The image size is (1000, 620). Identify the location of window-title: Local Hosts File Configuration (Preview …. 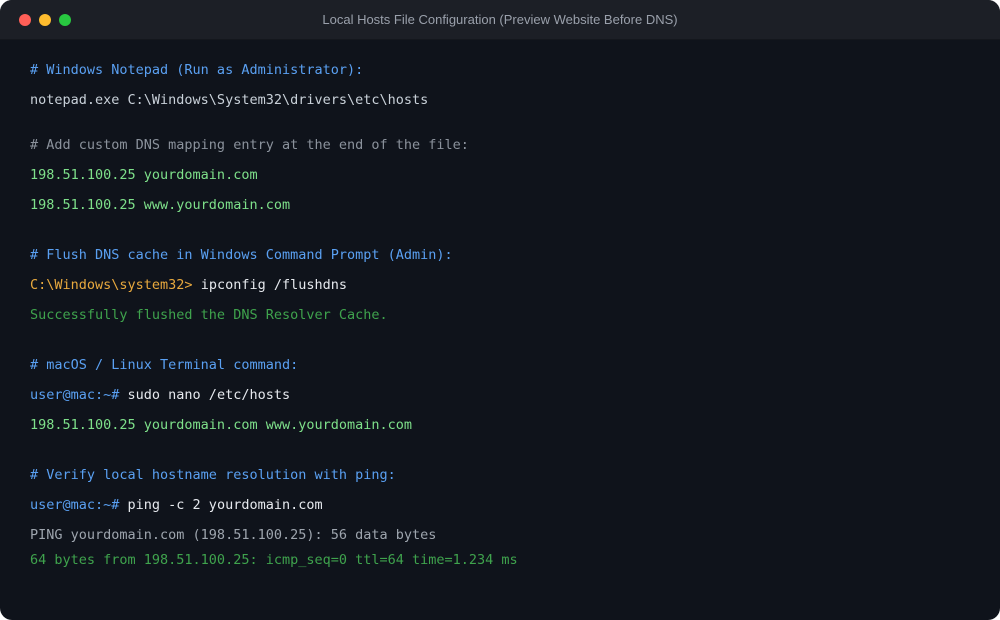
(500, 19).